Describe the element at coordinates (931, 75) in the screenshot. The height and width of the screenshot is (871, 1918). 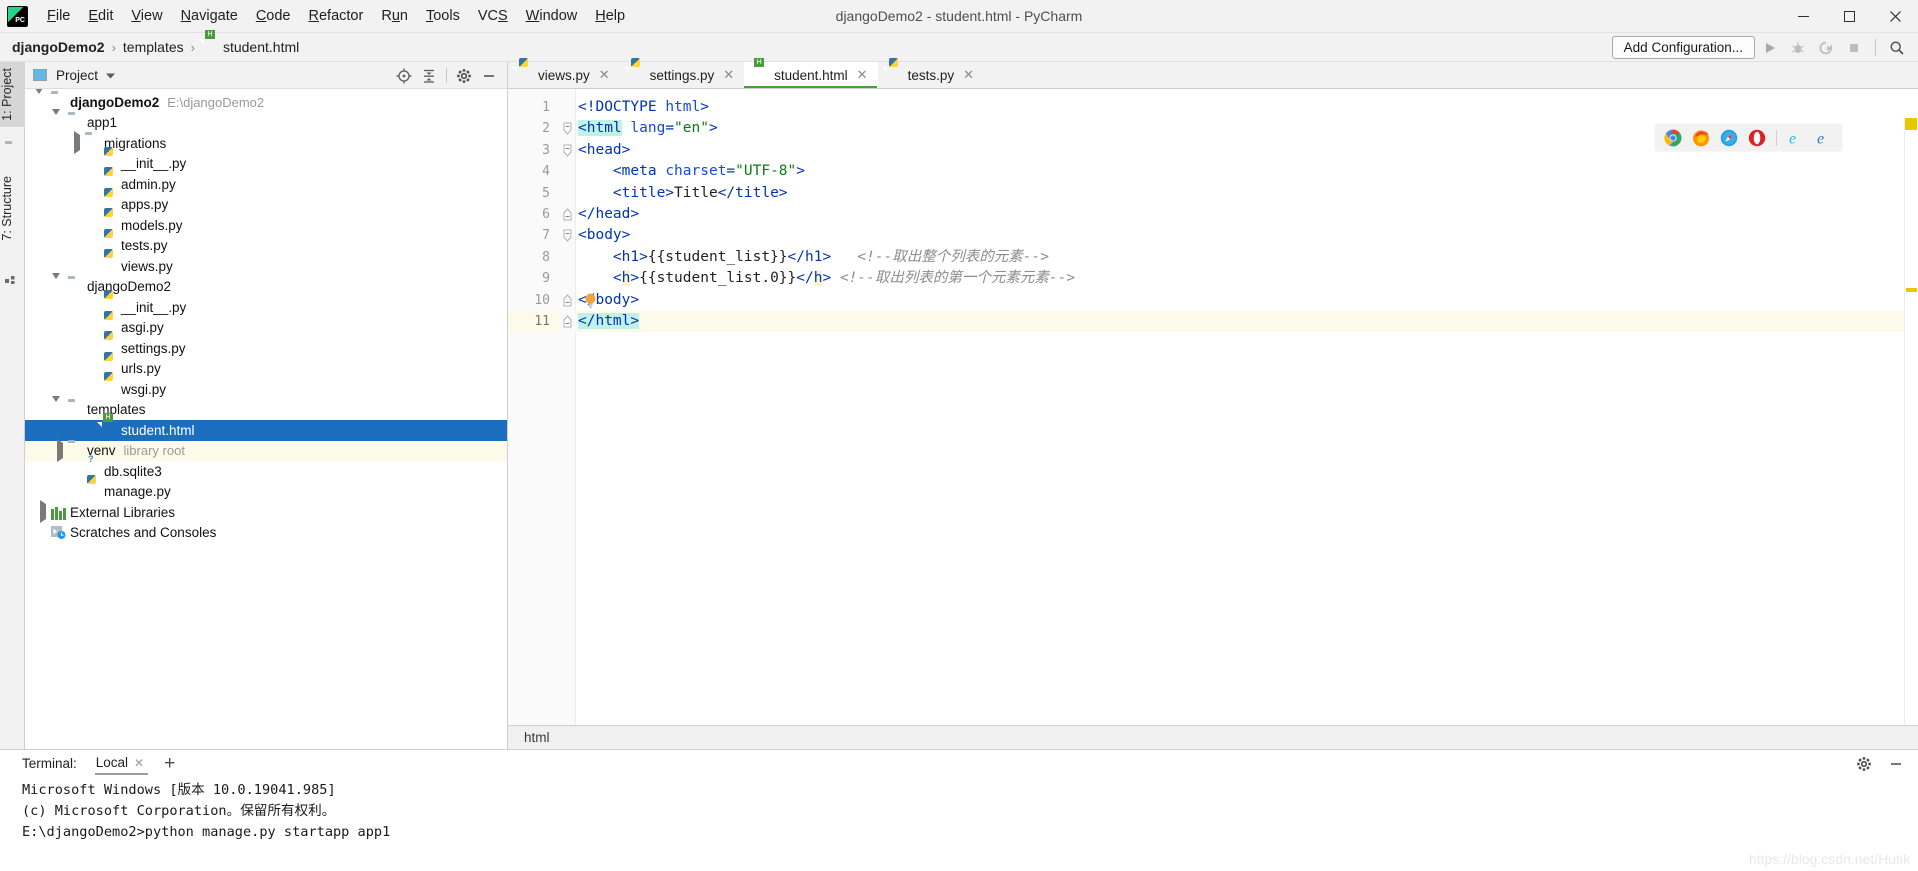
I see `editor-tab-tests-py: tests.py ✕` at that location.